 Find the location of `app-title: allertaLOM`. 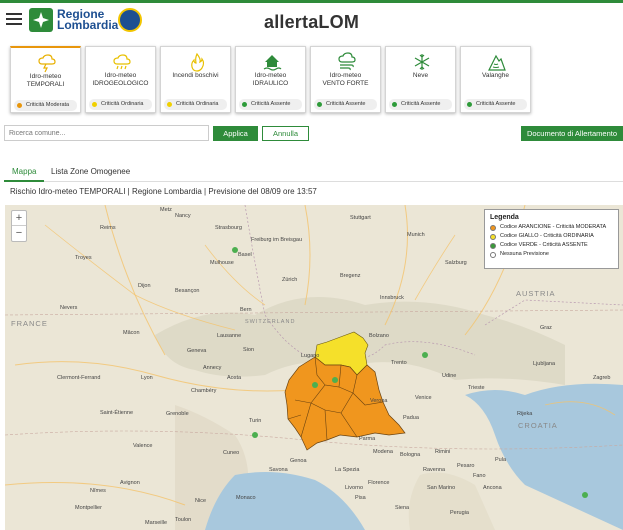

app-title: allertaLOM is located at coordinates (311, 22).